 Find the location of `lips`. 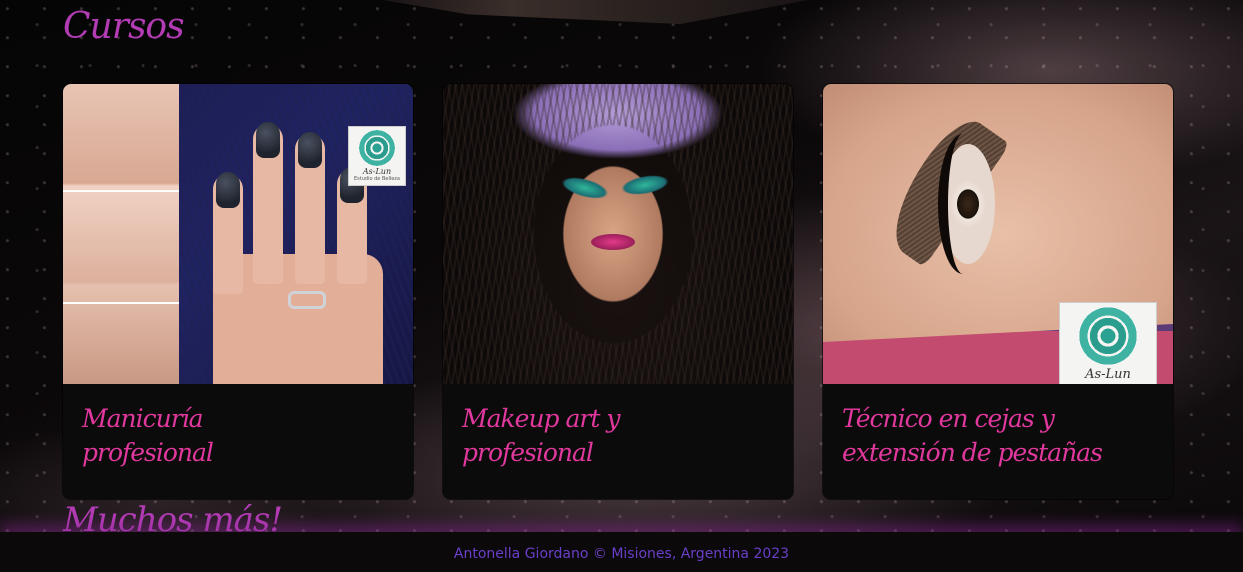

lips is located at coordinates (613, 242).